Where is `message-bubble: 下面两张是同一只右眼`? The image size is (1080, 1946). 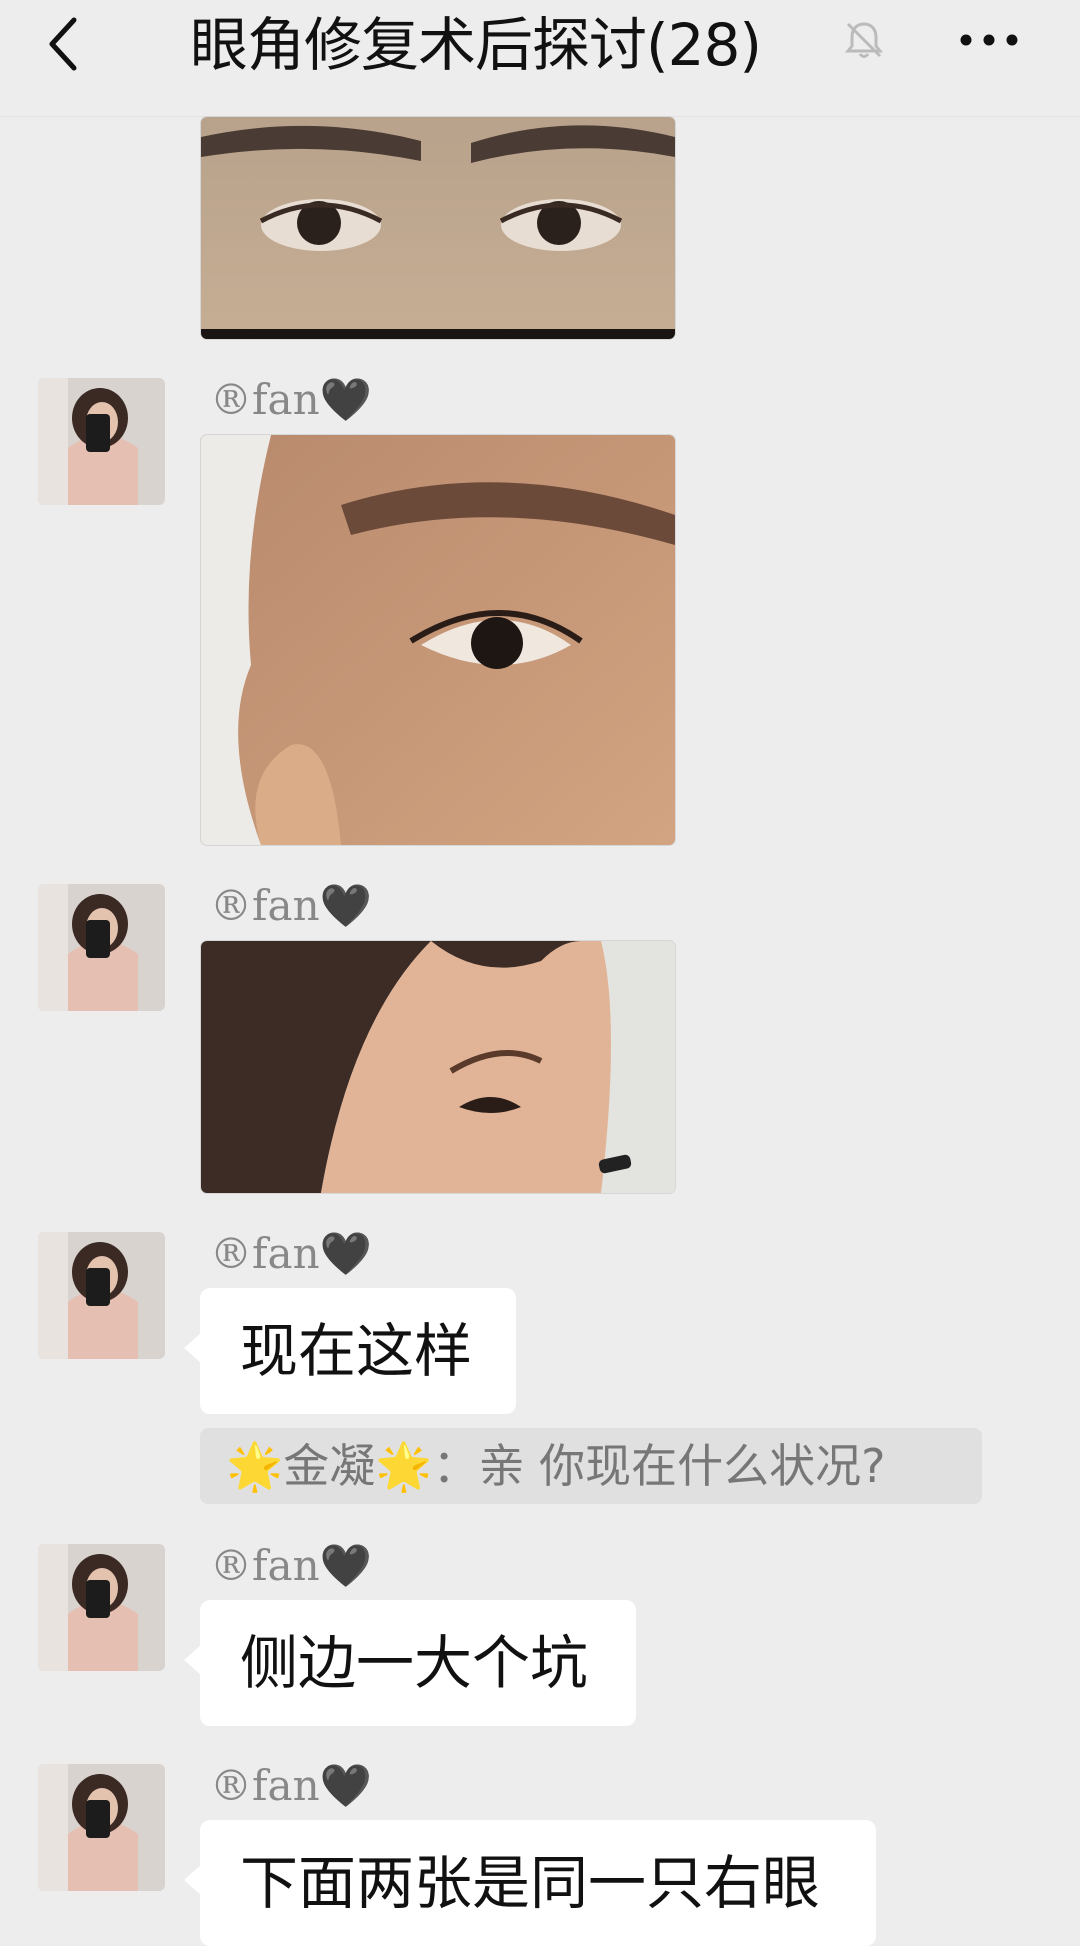
message-bubble: 下面两张是同一只右眼 is located at coordinates (530, 1883).